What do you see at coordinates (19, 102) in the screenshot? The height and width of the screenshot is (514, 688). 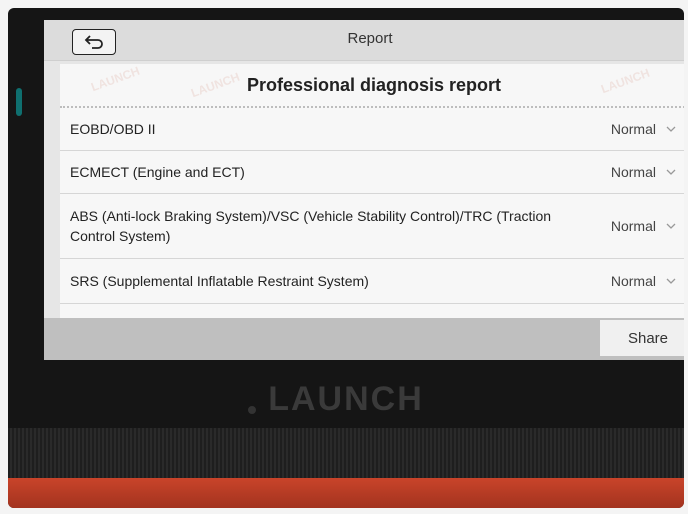 I see `device-side-button` at bounding box center [19, 102].